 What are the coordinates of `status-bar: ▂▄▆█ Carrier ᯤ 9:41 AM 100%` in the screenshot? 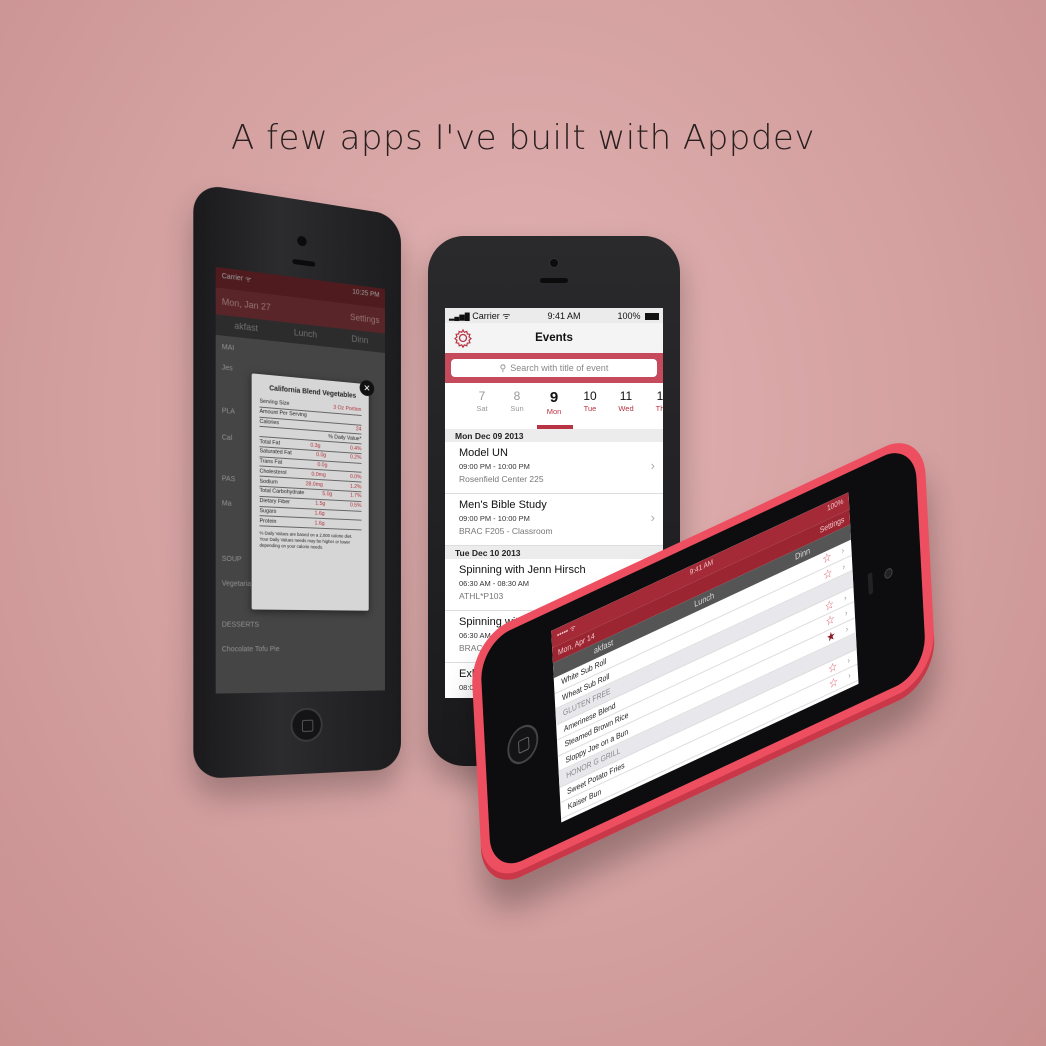 It's located at (554, 315).